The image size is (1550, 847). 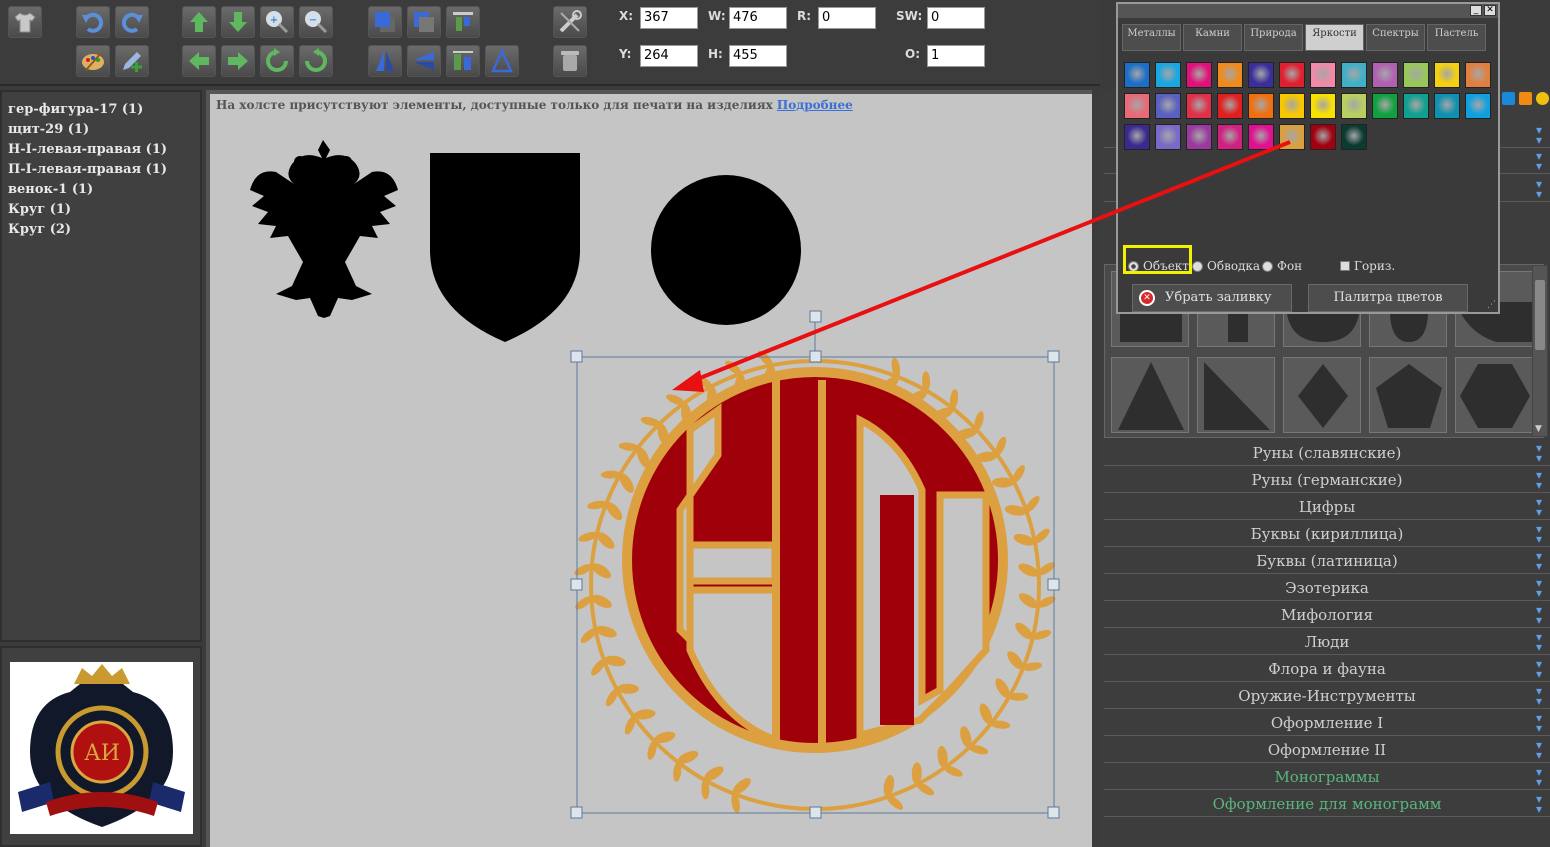 What do you see at coordinates (1150, 395) in the screenshot?
I see `shape-tile-triangle` at bounding box center [1150, 395].